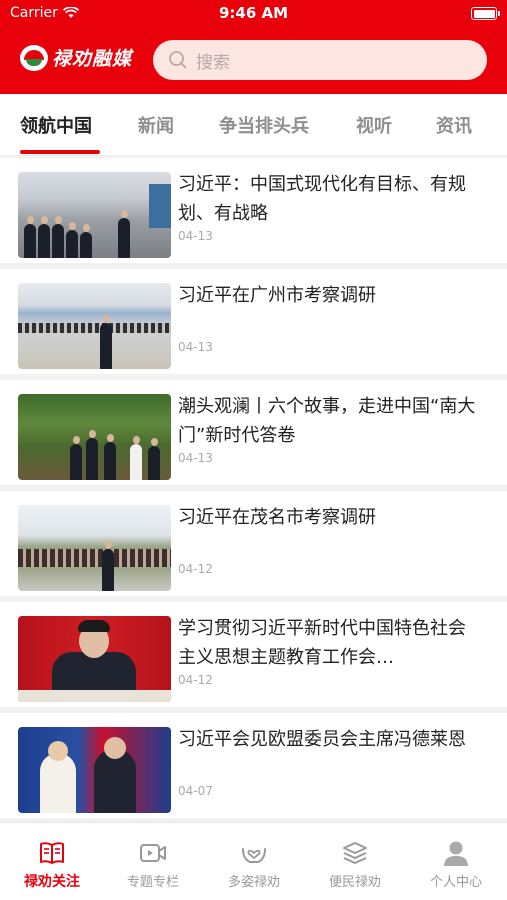  What do you see at coordinates (485, 13) in the screenshot?
I see `battery-icon` at bounding box center [485, 13].